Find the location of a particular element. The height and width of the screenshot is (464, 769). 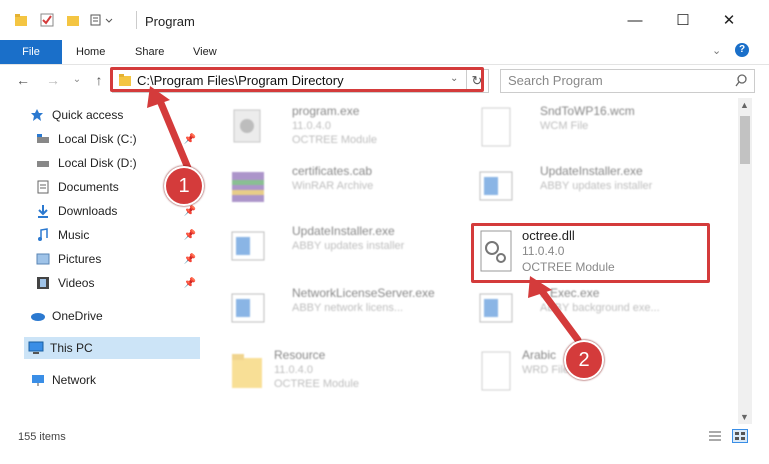

step-2-badge: 2 is located at coordinates (584, 360).